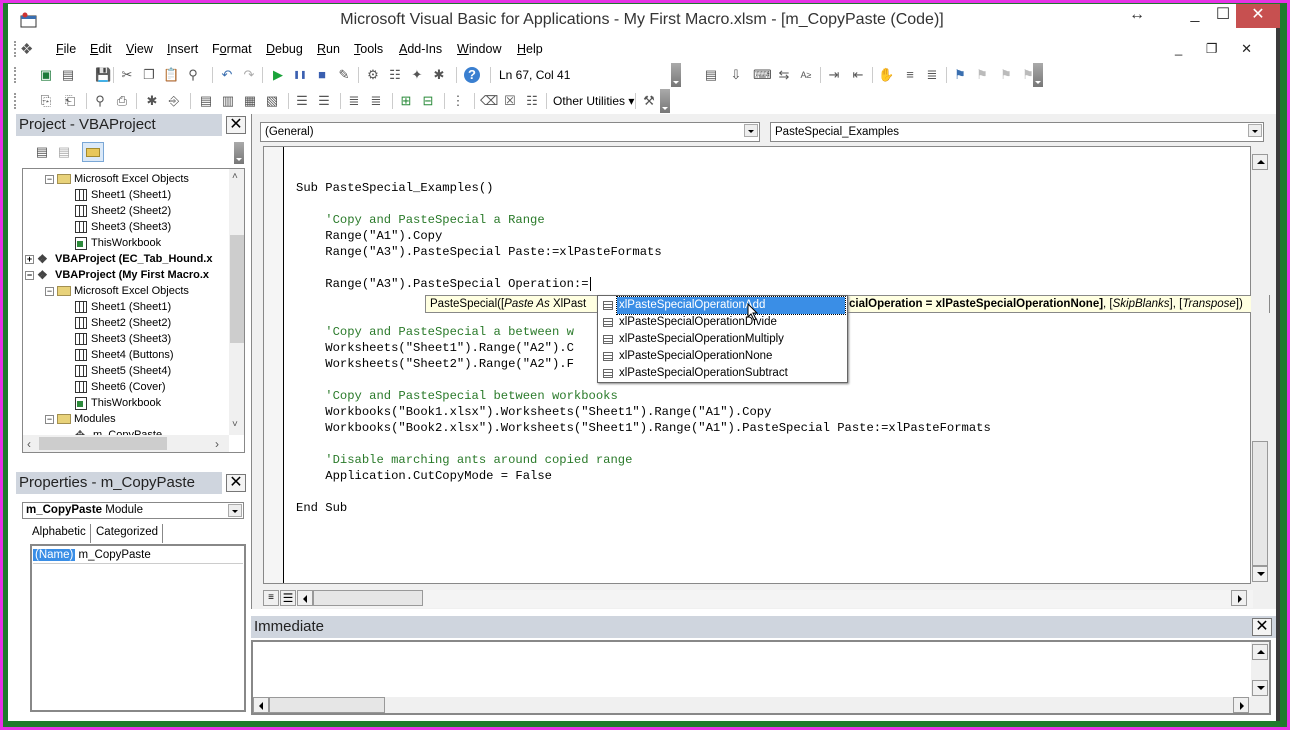  What do you see at coordinates (284, 49) in the screenshot?
I see `menu-debug: Debug` at bounding box center [284, 49].